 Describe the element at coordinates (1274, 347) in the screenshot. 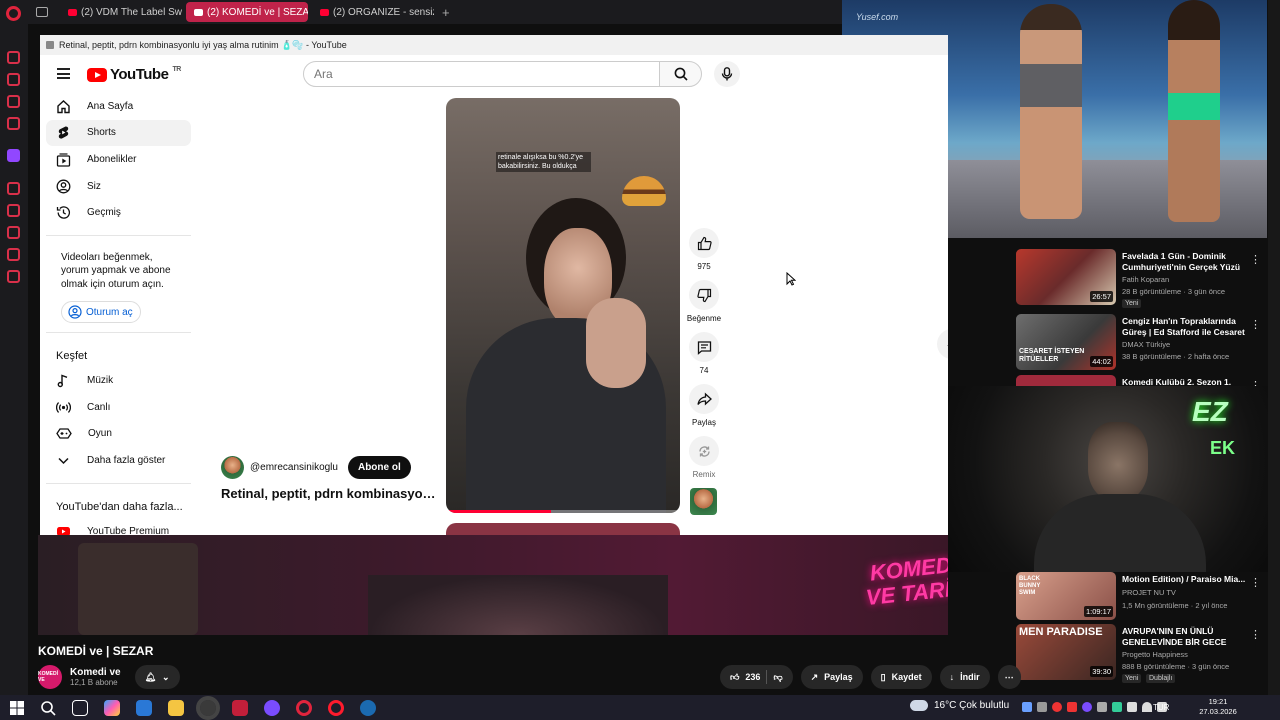

I see `page-scrollbar` at that location.